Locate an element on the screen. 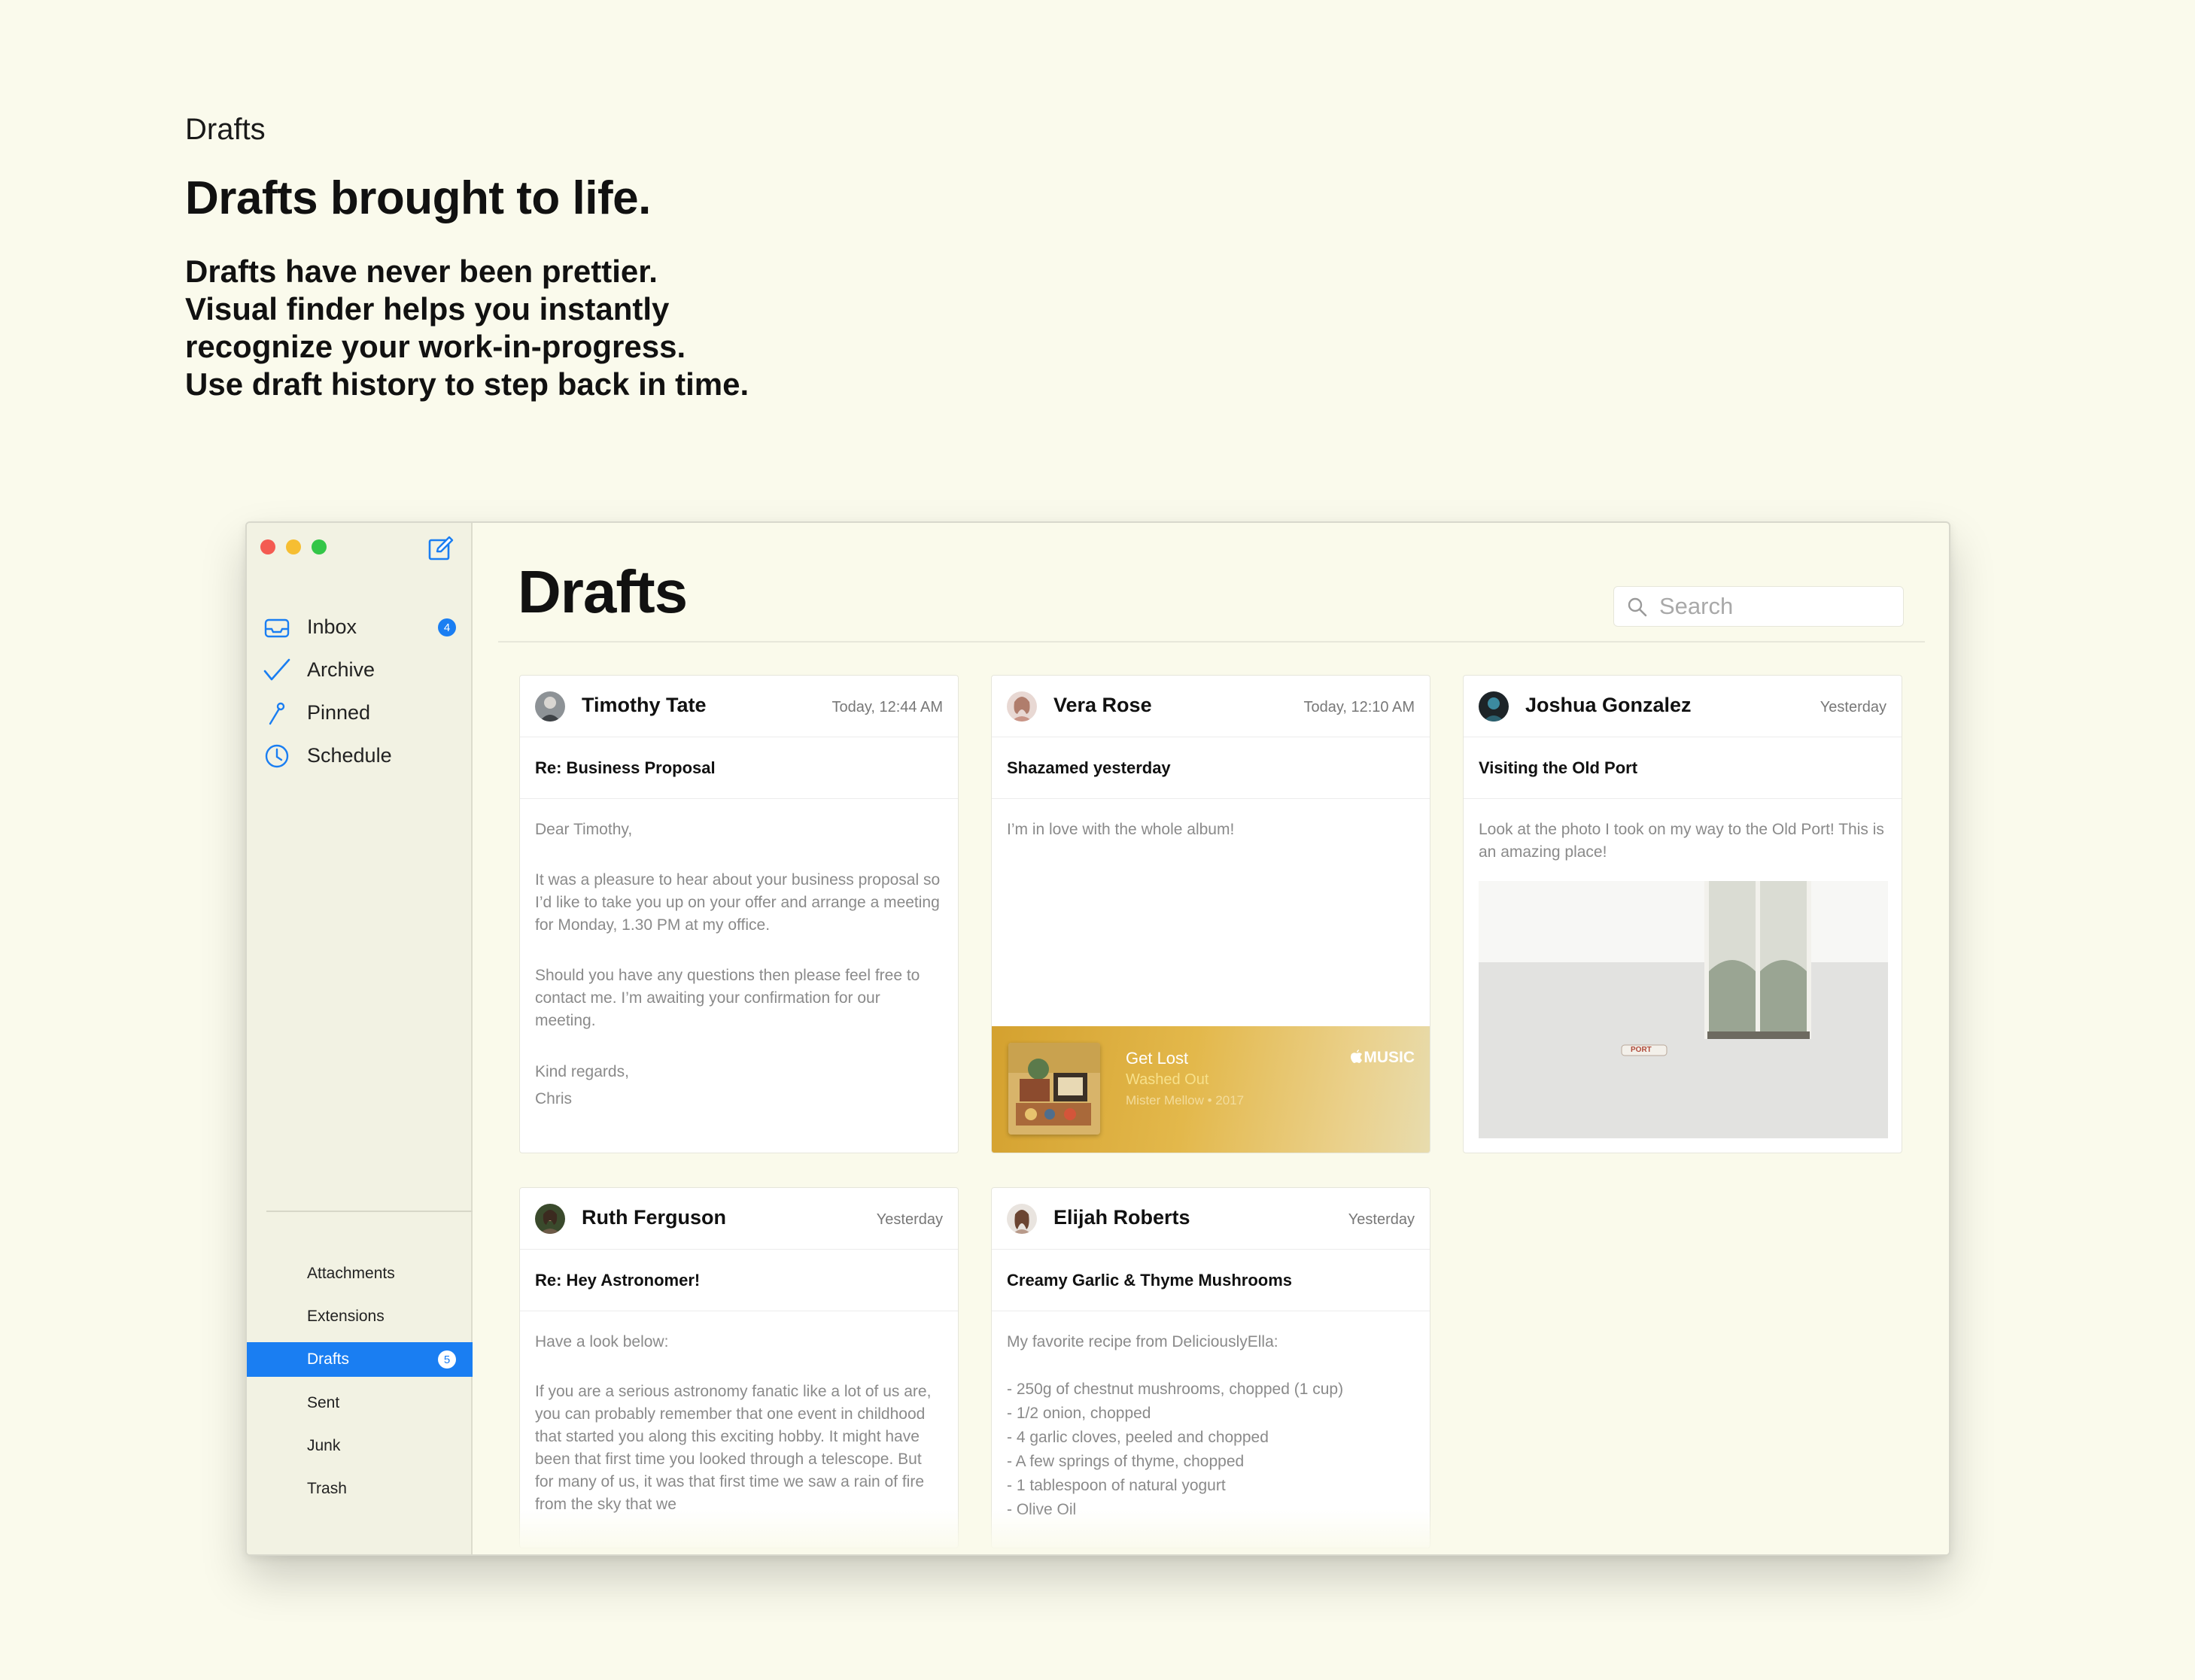 Image resolution: width=2195 pixels, height=1680 pixels. card-header: Joshua Gonzalez Yesterday is located at coordinates (1683, 706).